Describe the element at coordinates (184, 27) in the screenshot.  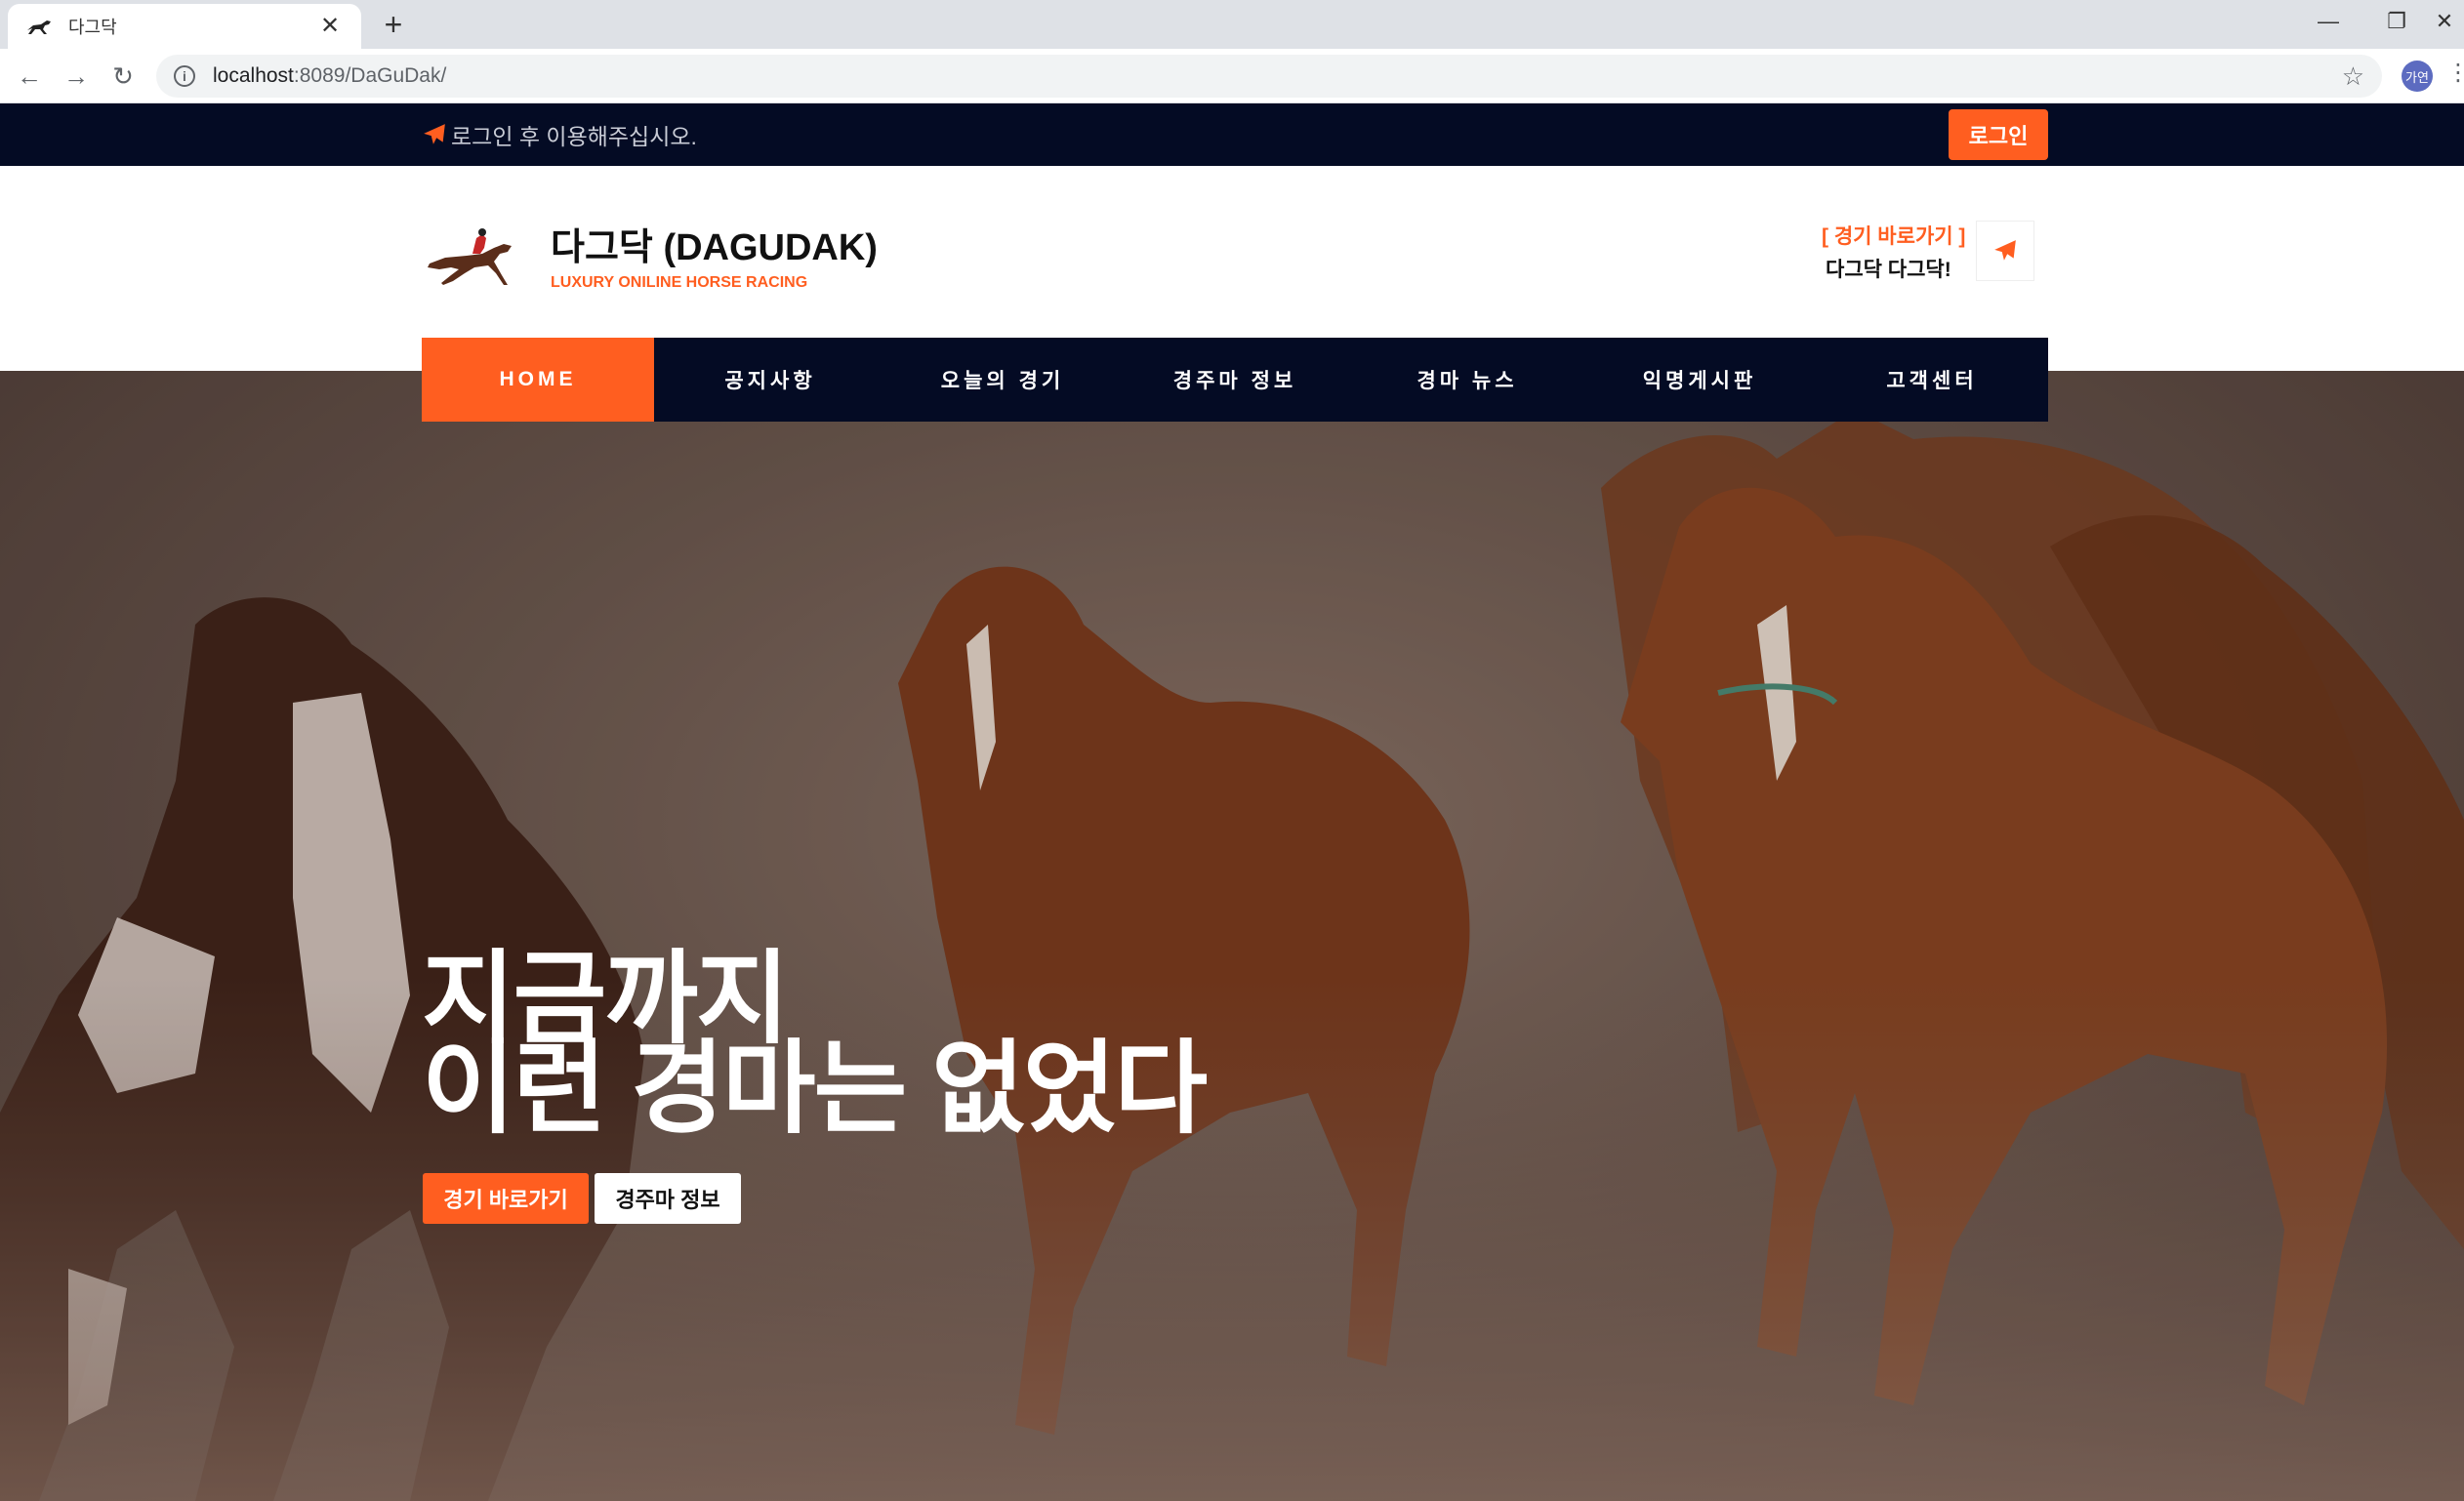
I see `browser-tab: 다그닥 ✕` at that location.